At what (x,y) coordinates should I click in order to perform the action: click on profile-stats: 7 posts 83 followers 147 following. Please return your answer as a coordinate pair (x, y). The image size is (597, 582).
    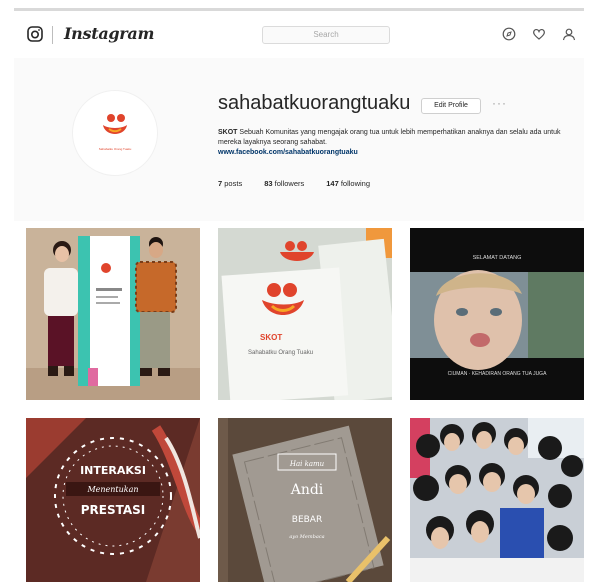
    Looking at the image, I should click on (294, 183).